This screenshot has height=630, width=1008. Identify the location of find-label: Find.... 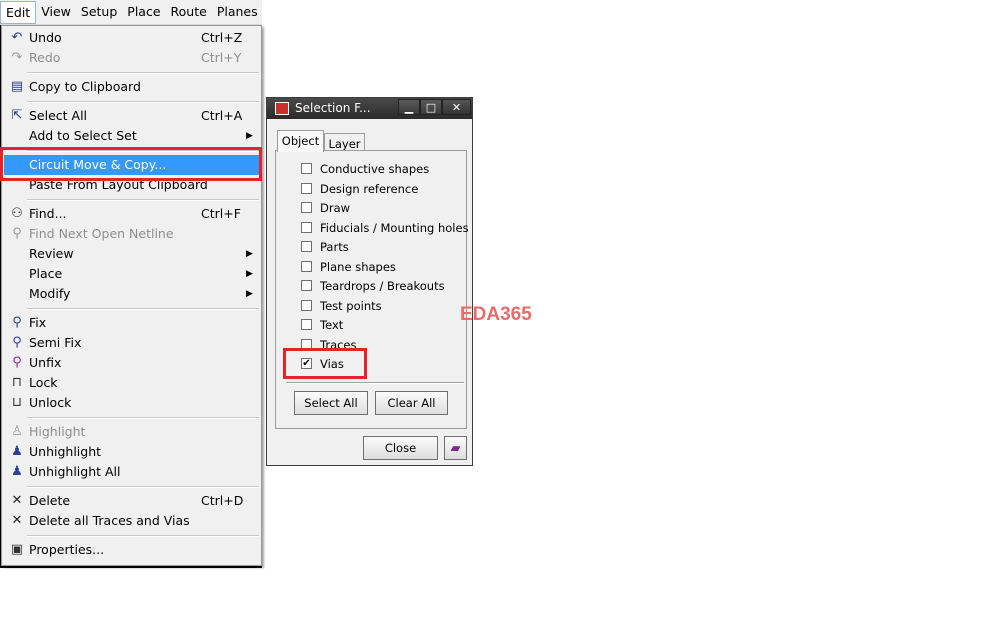
(48, 213).